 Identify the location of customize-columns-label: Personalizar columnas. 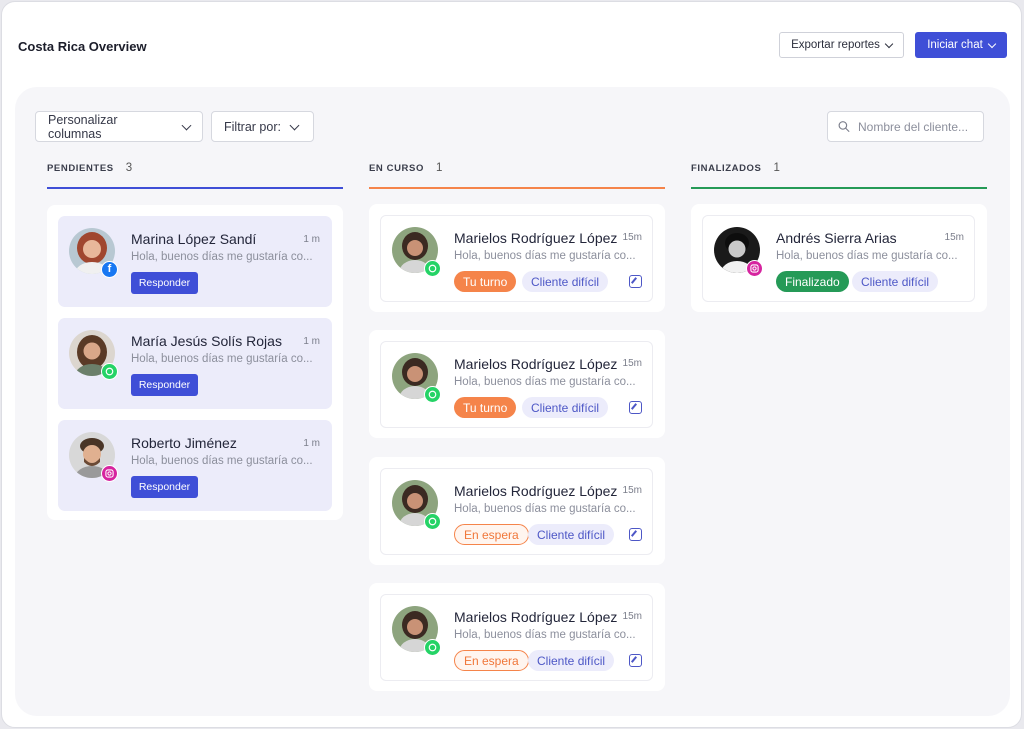
(83, 126).